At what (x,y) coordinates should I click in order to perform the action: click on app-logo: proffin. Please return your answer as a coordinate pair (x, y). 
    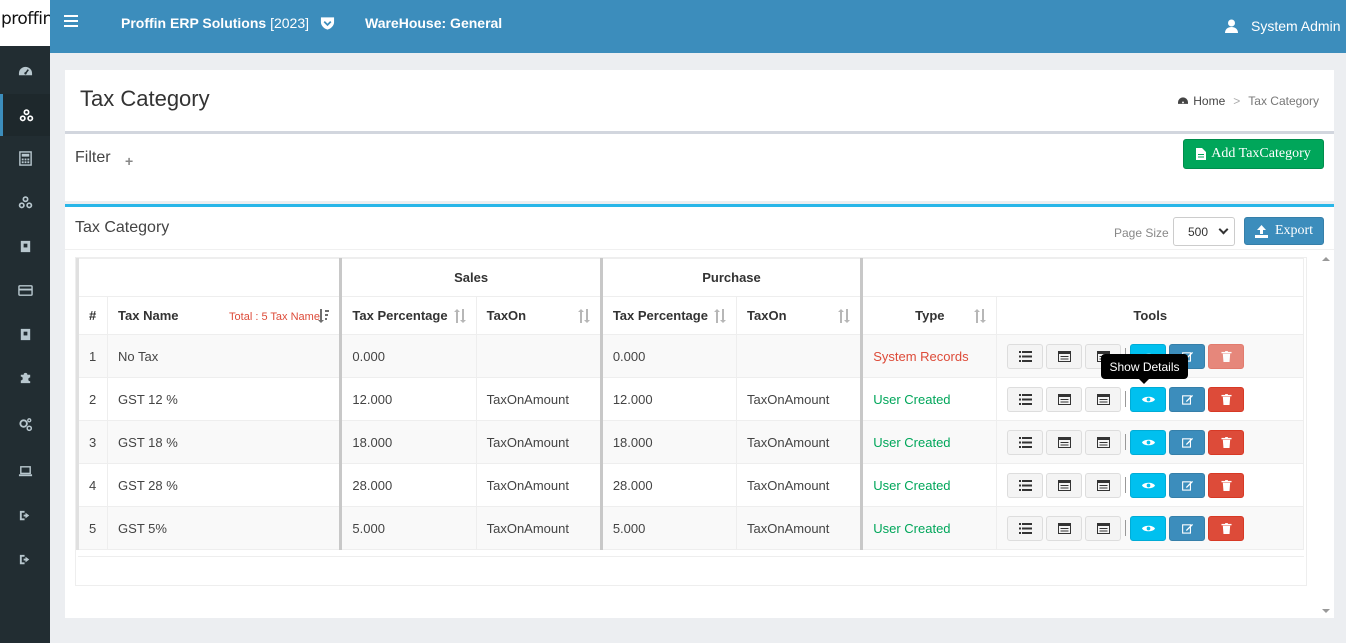
    Looking at the image, I should click on (25, 23).